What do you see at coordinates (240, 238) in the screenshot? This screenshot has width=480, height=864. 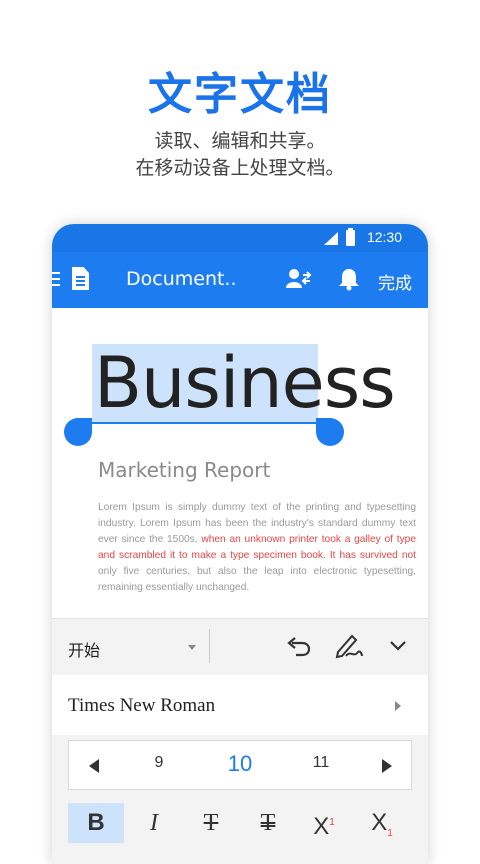 I see `status-bar: 12:30` at bounding box center [240, 238].